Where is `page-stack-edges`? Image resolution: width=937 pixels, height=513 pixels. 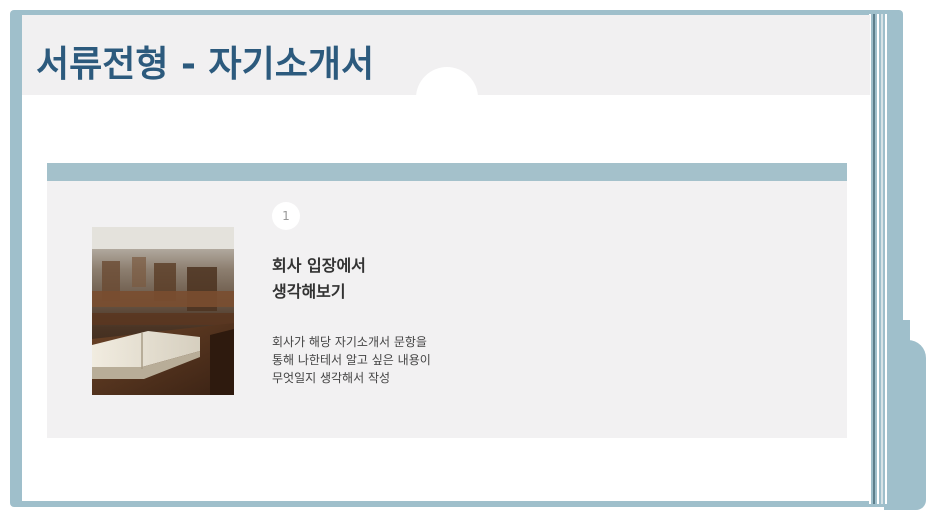 page-stack-edges is located at coordinates (879, 259).